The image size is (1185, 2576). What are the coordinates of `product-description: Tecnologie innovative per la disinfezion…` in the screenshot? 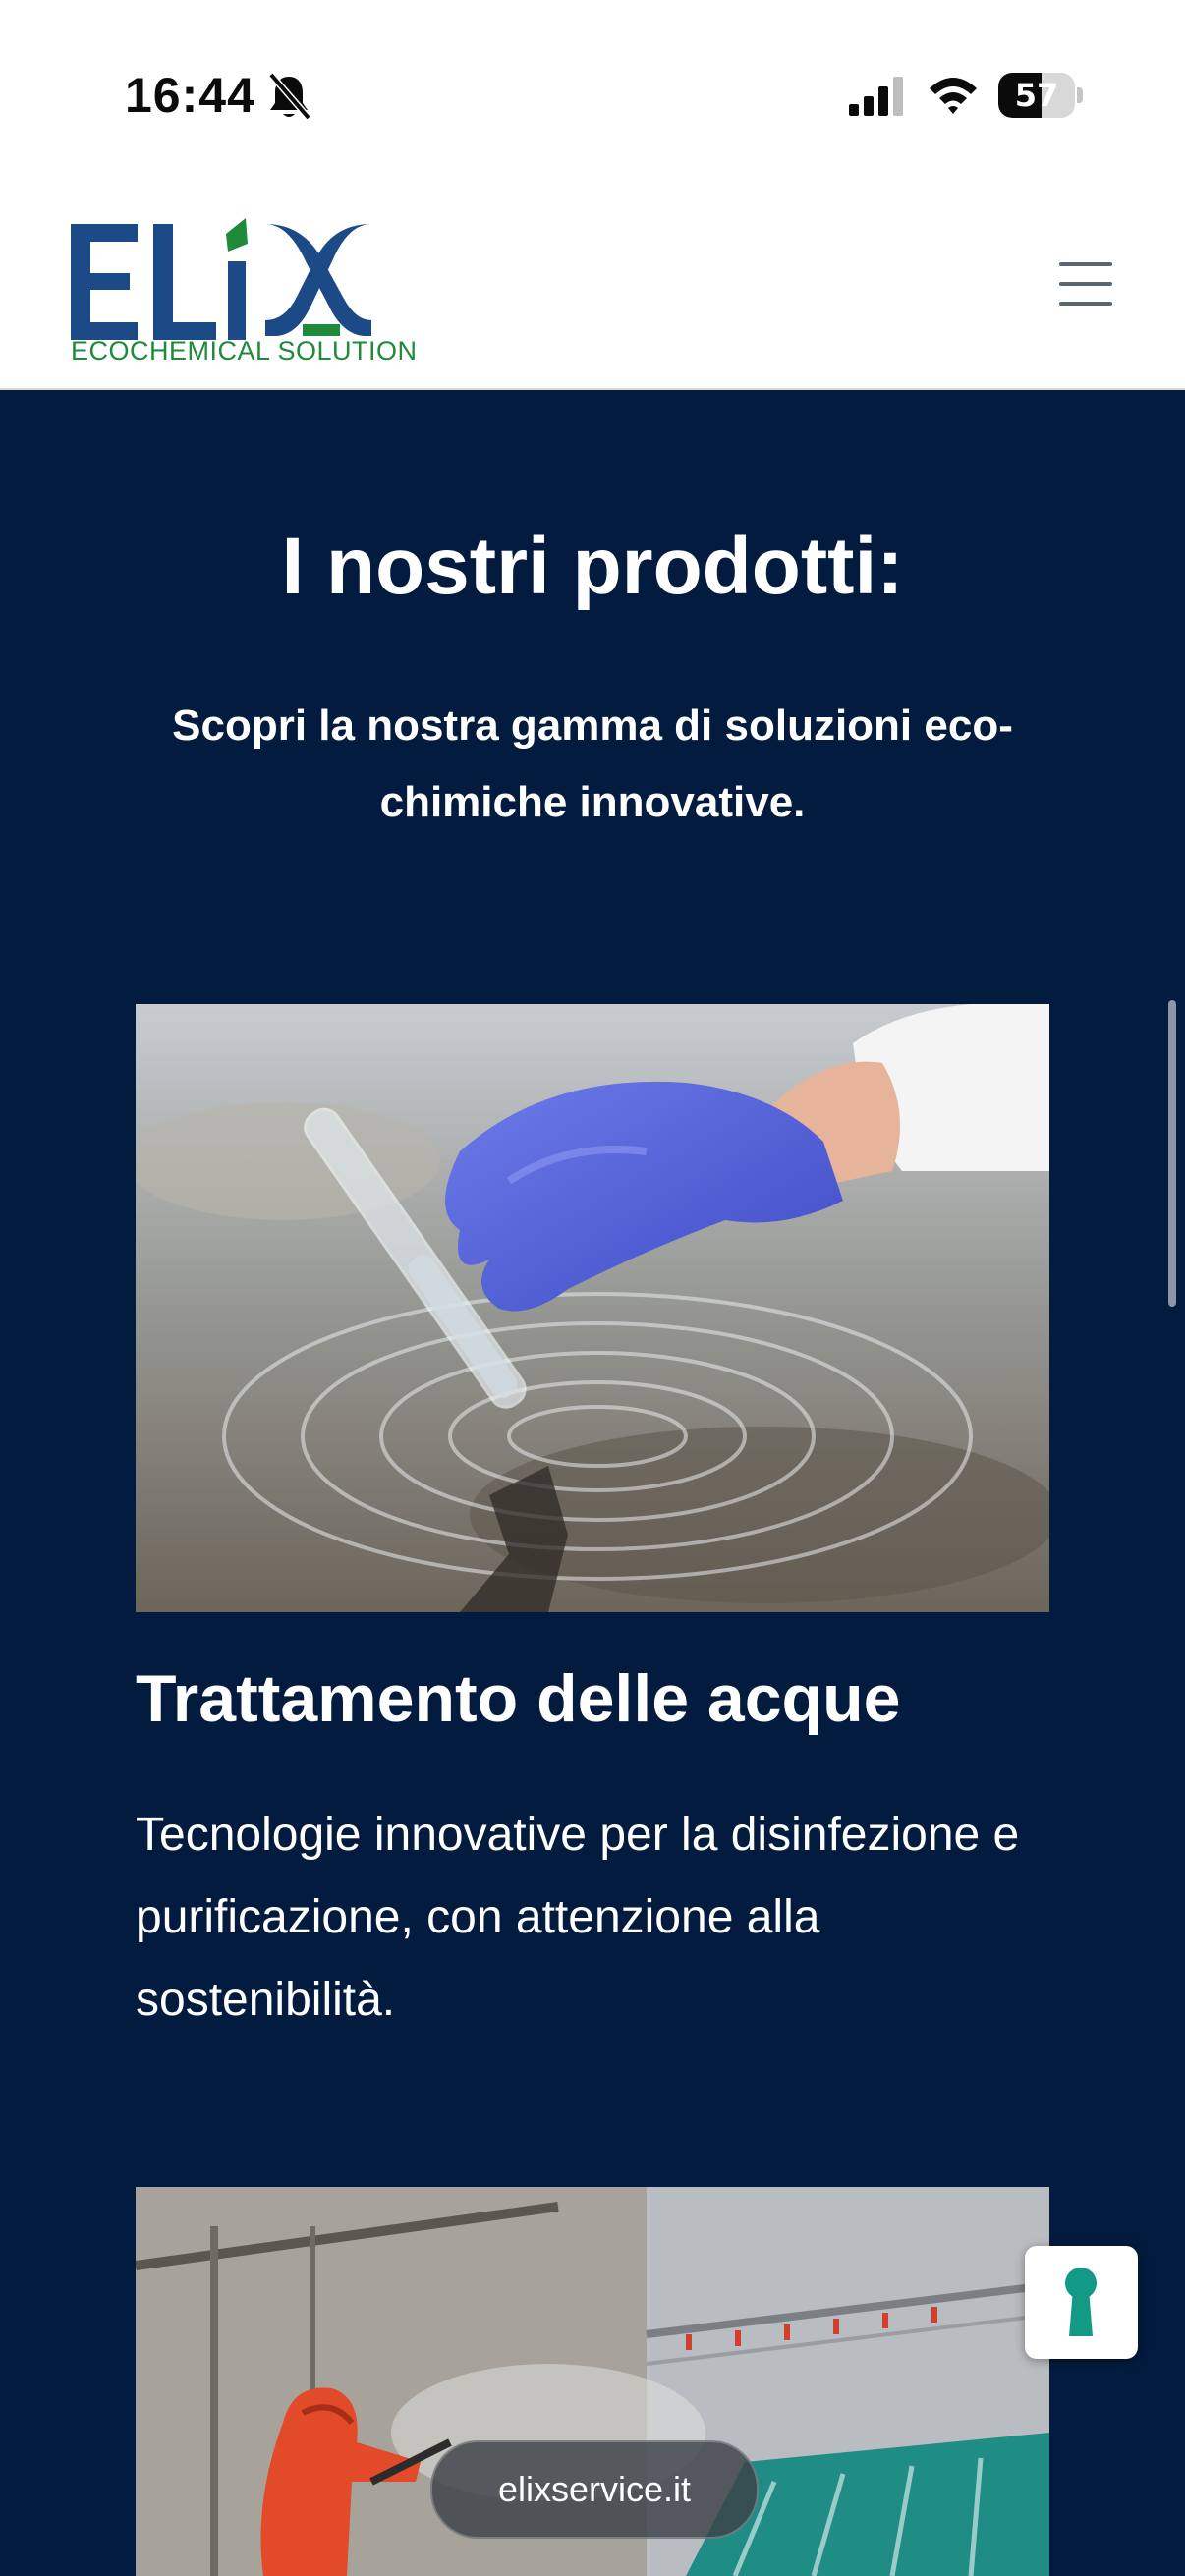 It's located at (578, 1917).